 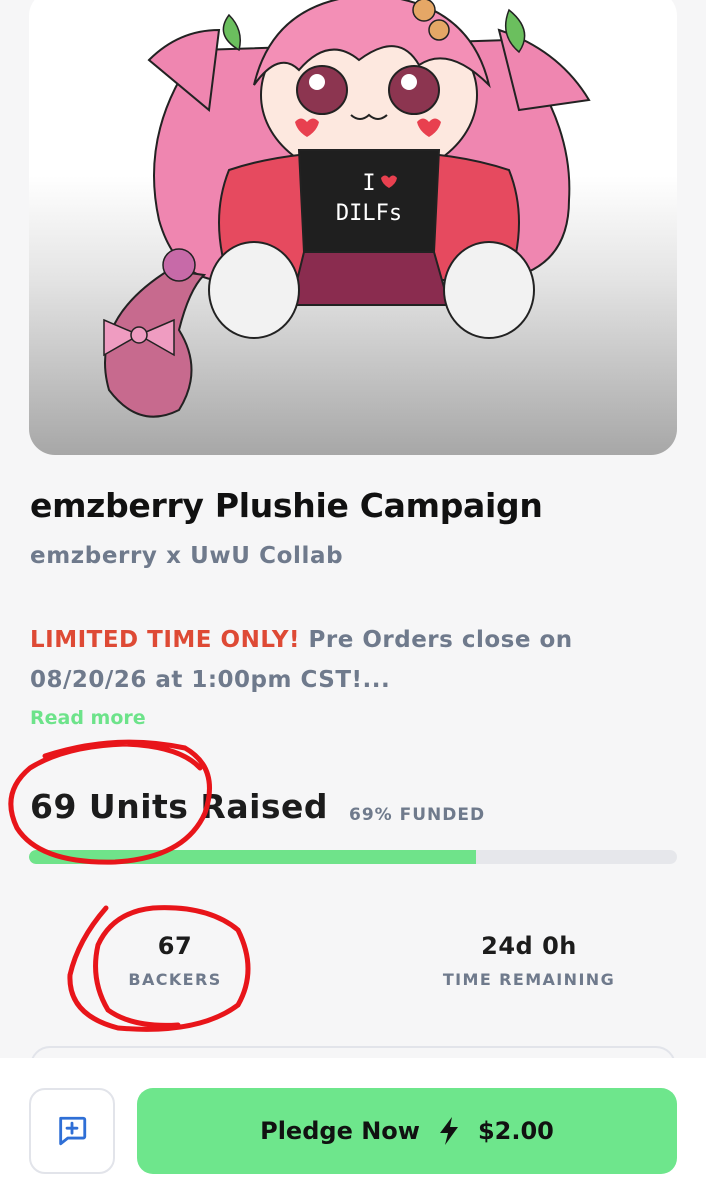 What do you see at coordinates (448, 1131) in the screenshot?
I see `lightning-icon` at bounding box center [448, 1131].